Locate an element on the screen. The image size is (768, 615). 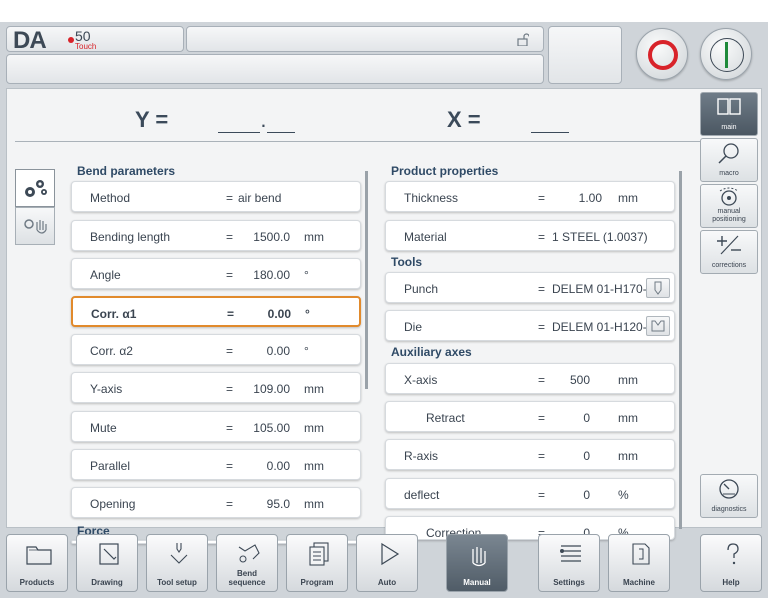
material-row: Material = 1 STEEL (1.0037) is located at coordinates (530, 235).